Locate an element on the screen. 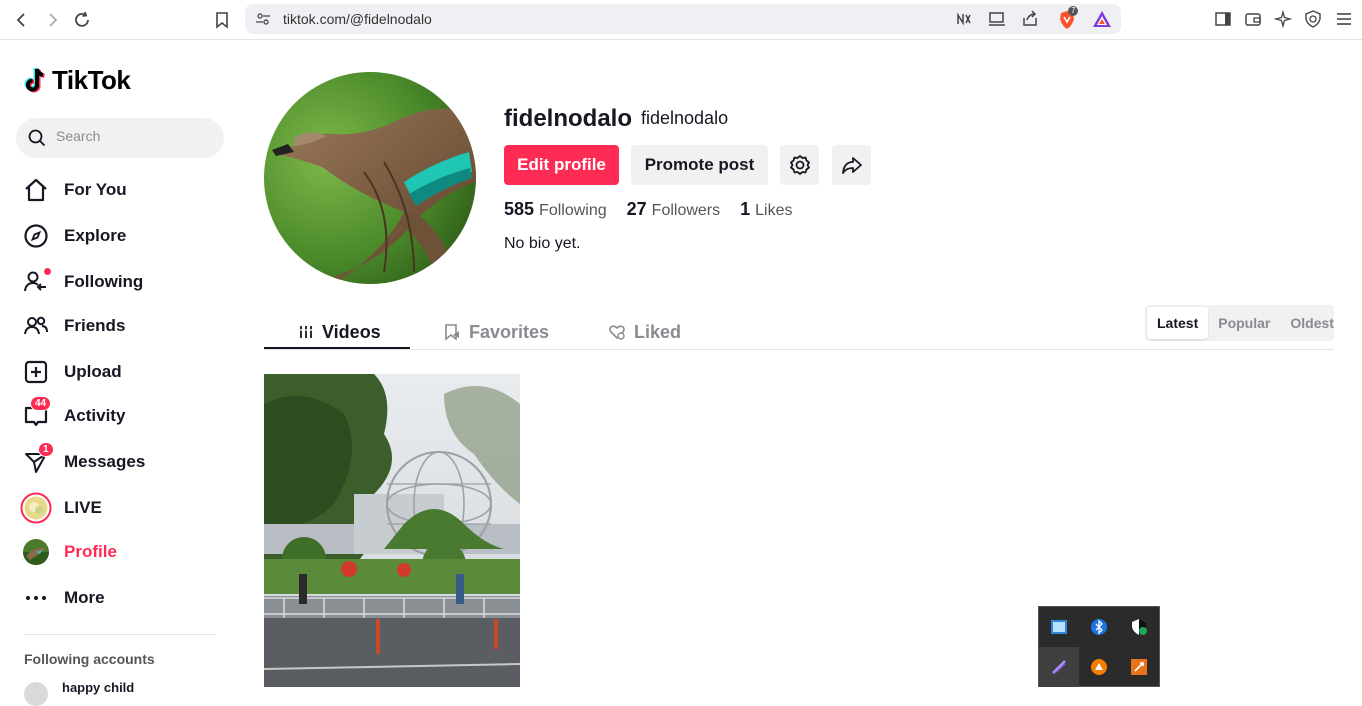  search-box is located at coordinates (120, 138).